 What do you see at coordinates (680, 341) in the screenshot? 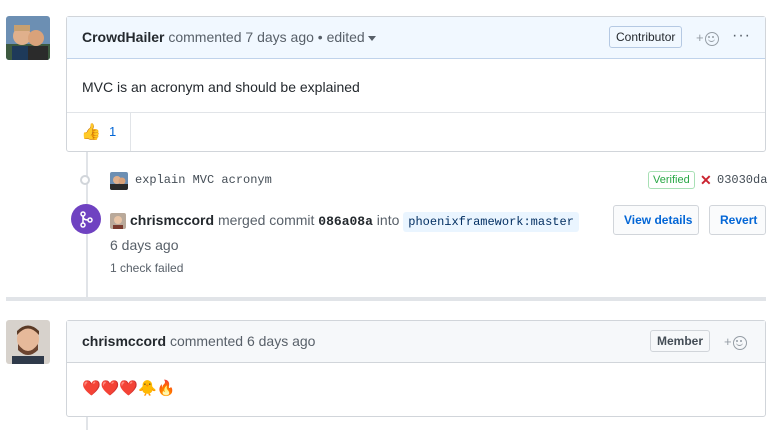
I see `member-badge: Member` at bounding box center [680, 341].